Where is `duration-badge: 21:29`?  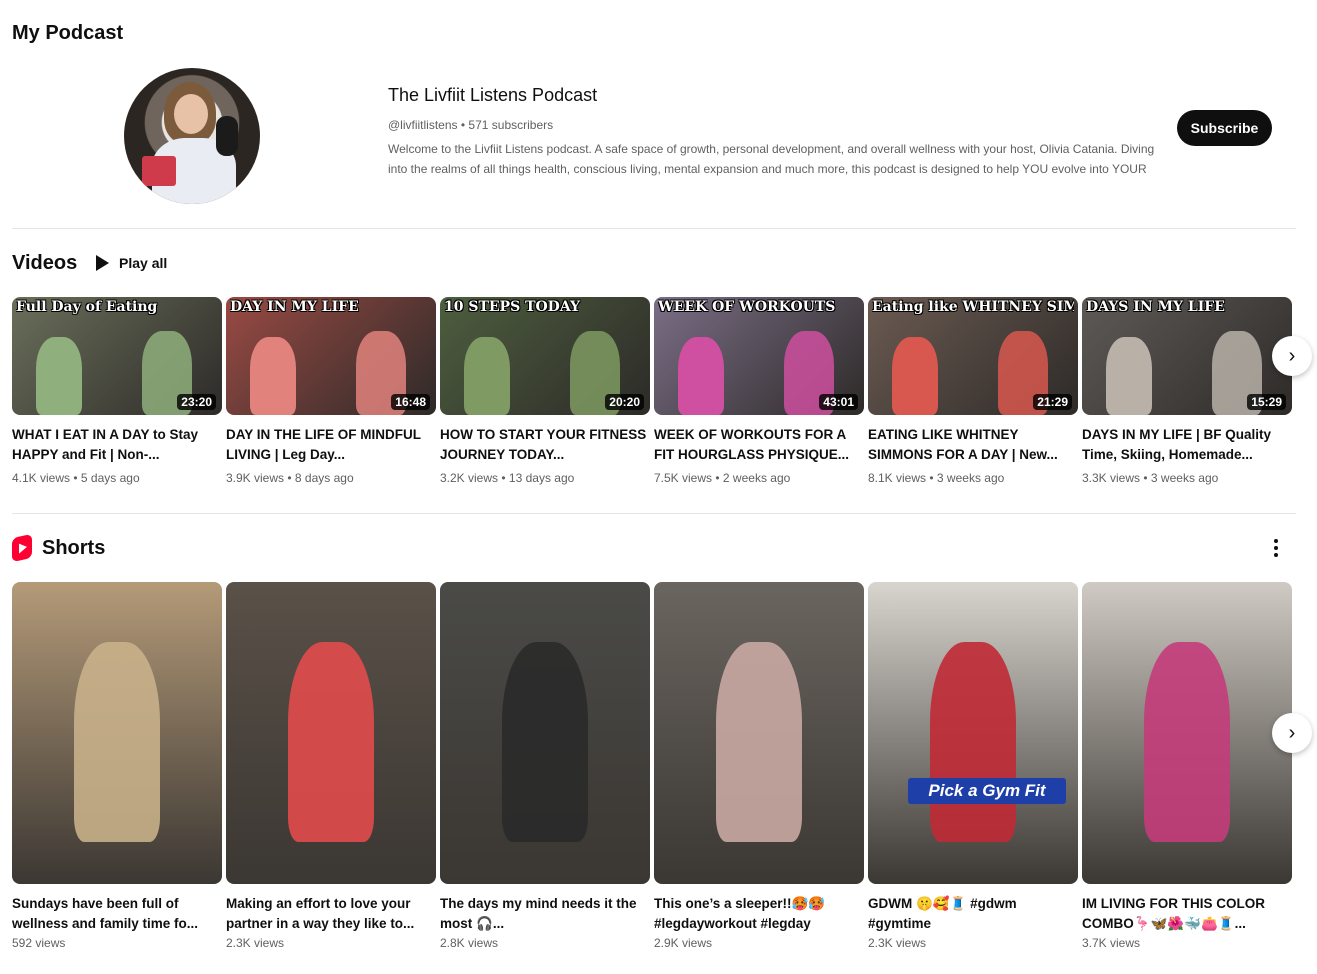 duration-badge: 21:29 is located at coordinates (1052, 402).